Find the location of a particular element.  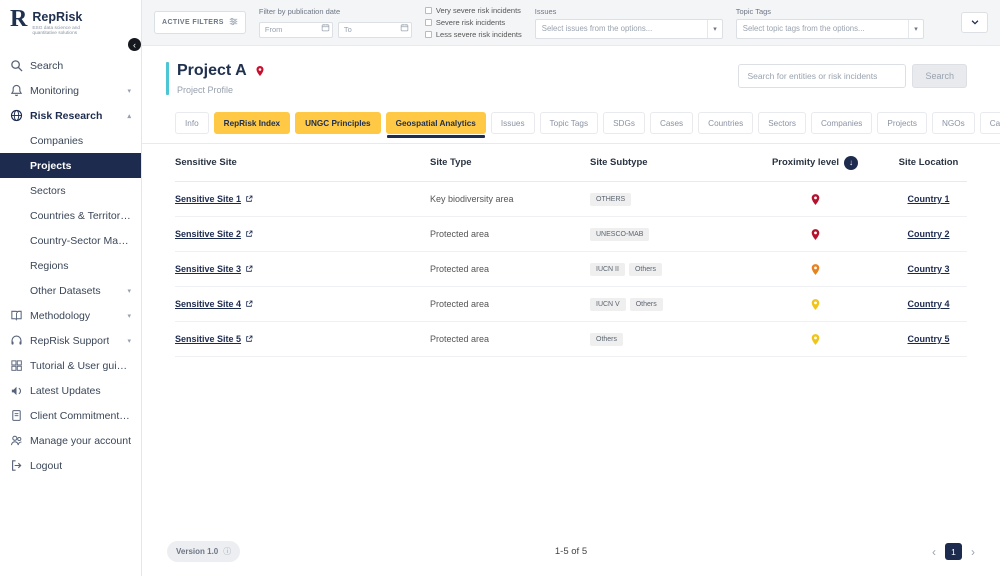

sensitive-site-link: Sensitive Site 1 is located at coordinates (214, 199).